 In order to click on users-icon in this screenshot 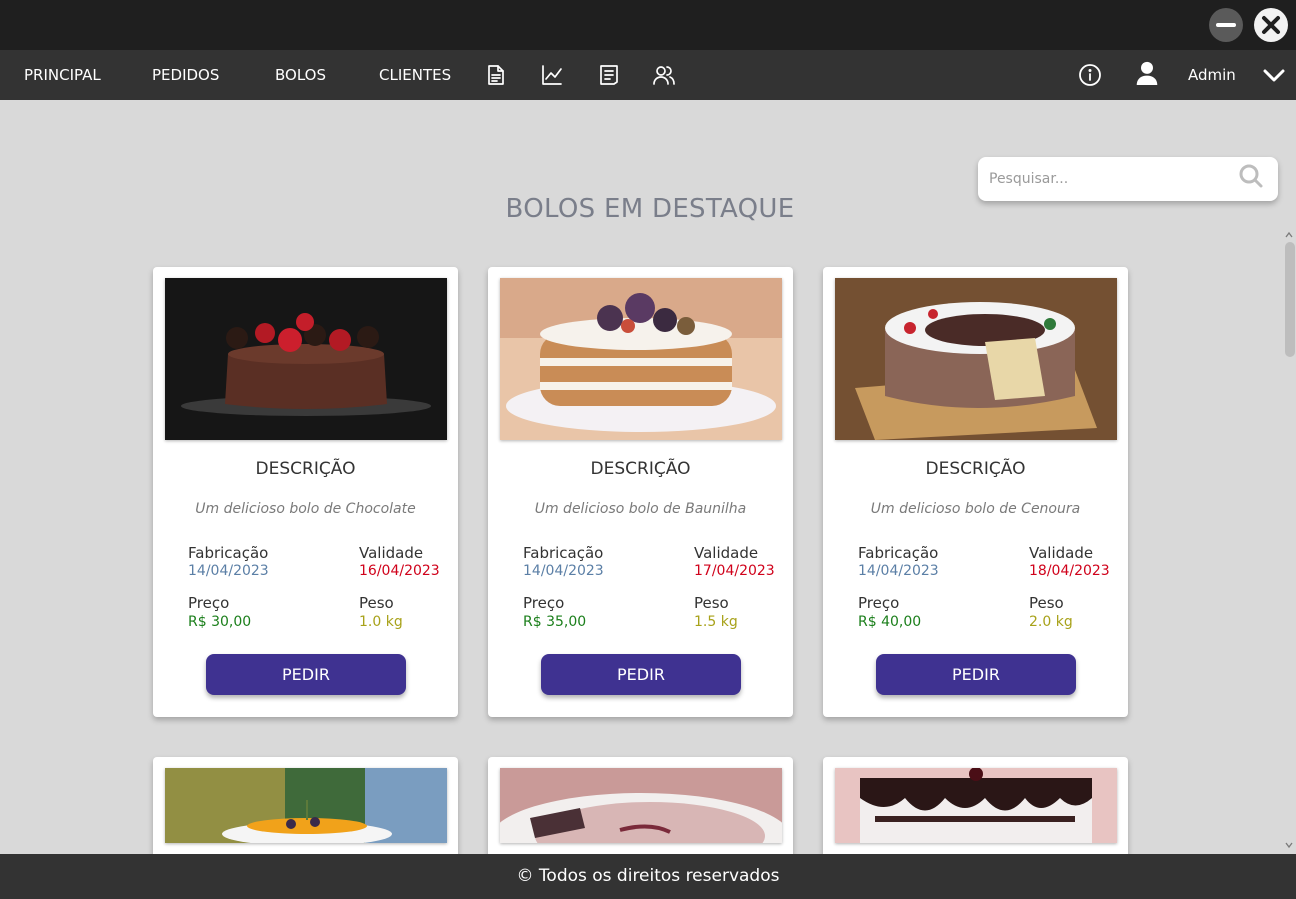, I will do `click(664, 75)`.